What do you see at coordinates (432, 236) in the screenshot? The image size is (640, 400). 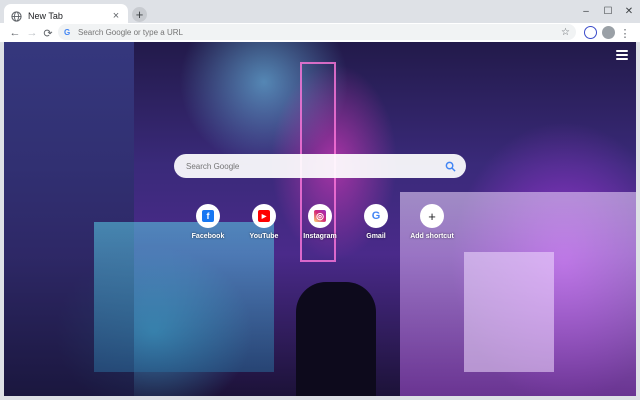 I see `shortcut-label: Add shortcut` at bounding box center [432, 236].